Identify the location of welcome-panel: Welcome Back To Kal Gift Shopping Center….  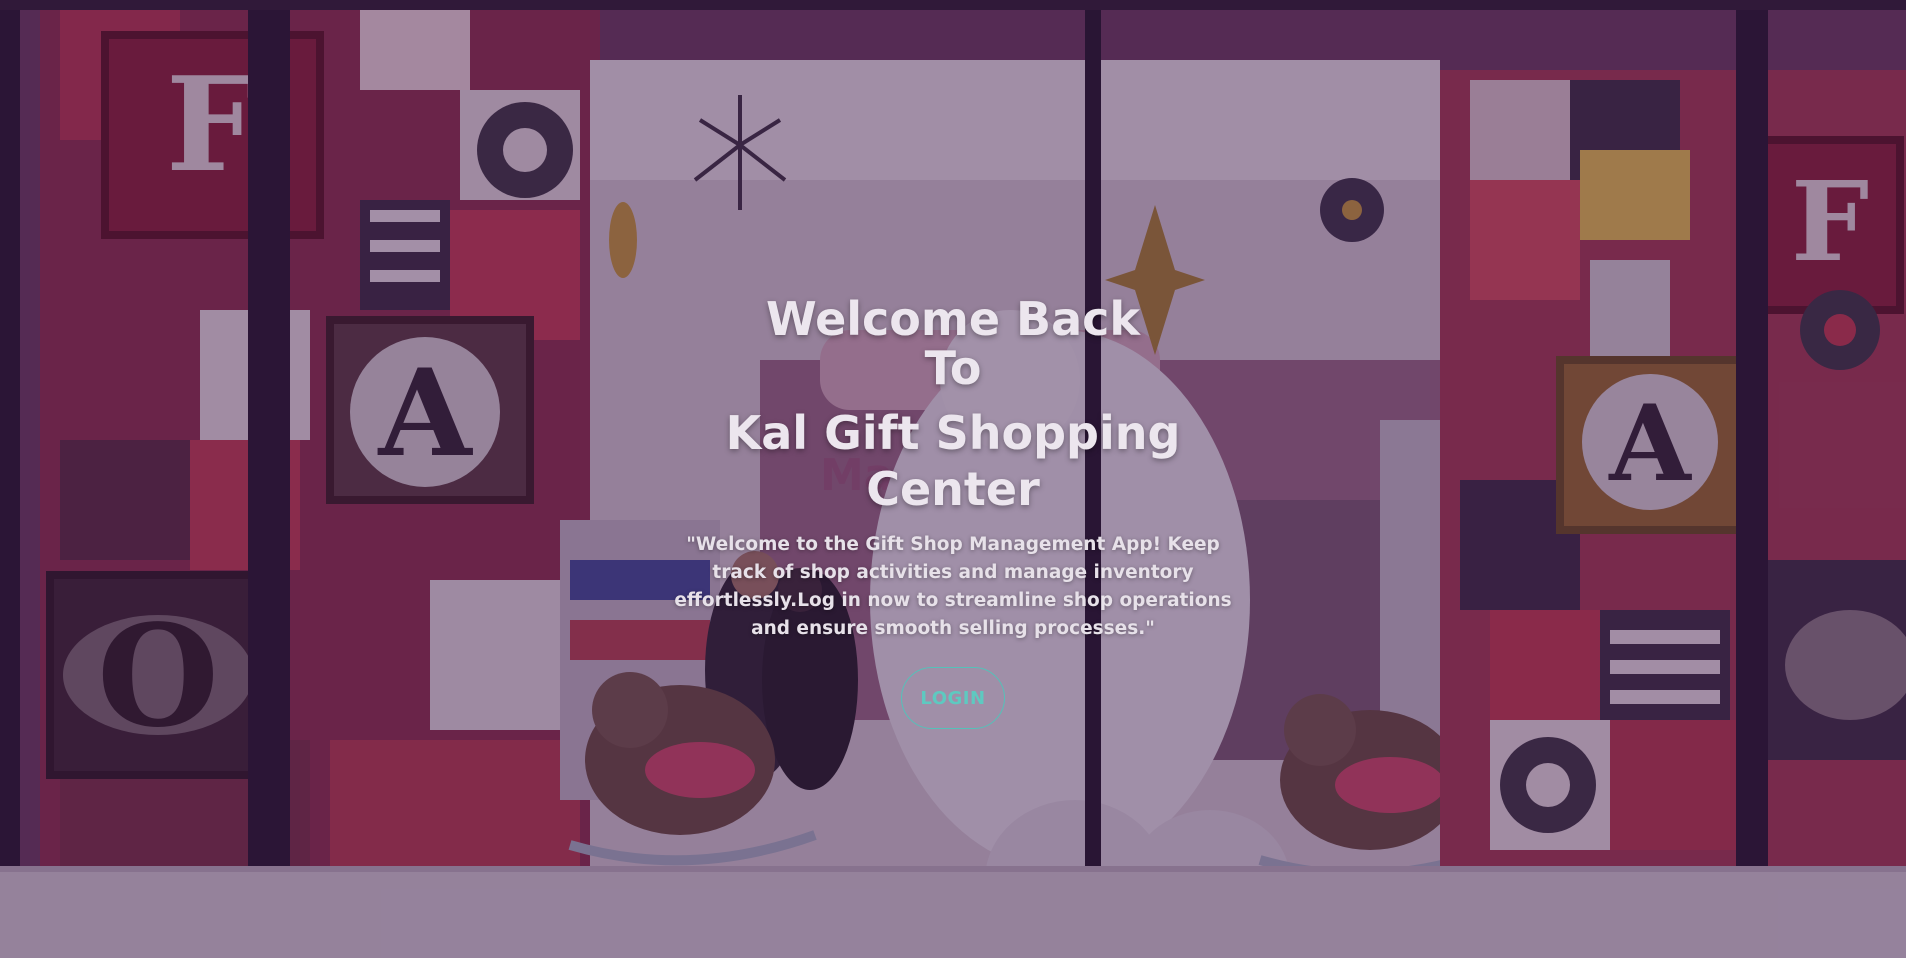
(953, 510).